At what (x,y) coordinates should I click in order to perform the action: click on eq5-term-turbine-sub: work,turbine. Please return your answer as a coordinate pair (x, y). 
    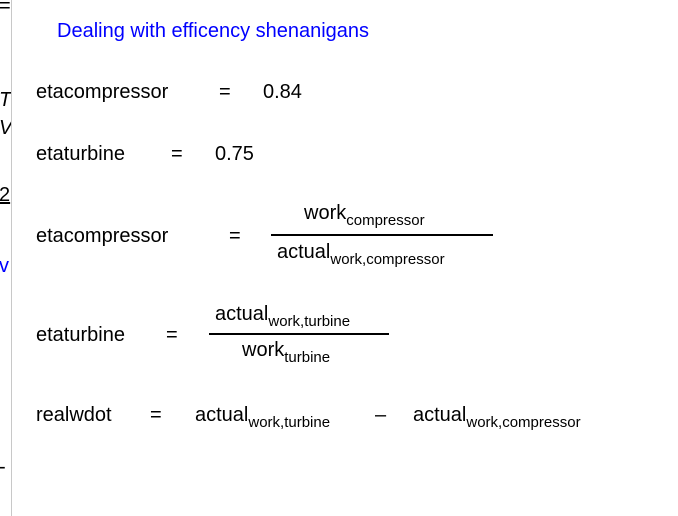
    Looking at the image, I should click on (289, 422).